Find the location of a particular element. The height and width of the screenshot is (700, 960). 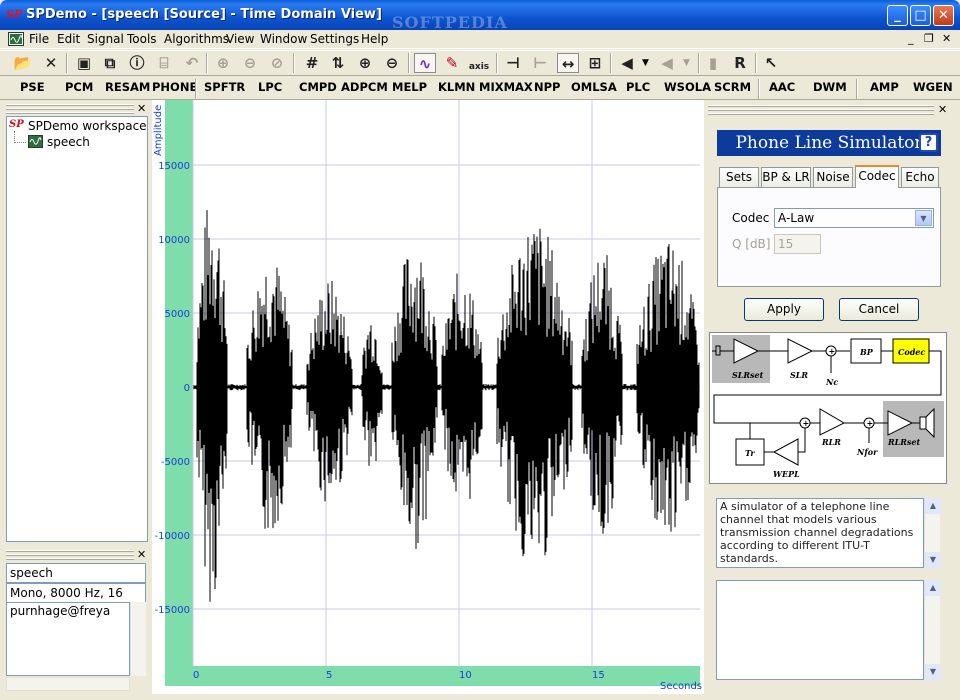

help-icon: ? is located at coordinates (928, 142).